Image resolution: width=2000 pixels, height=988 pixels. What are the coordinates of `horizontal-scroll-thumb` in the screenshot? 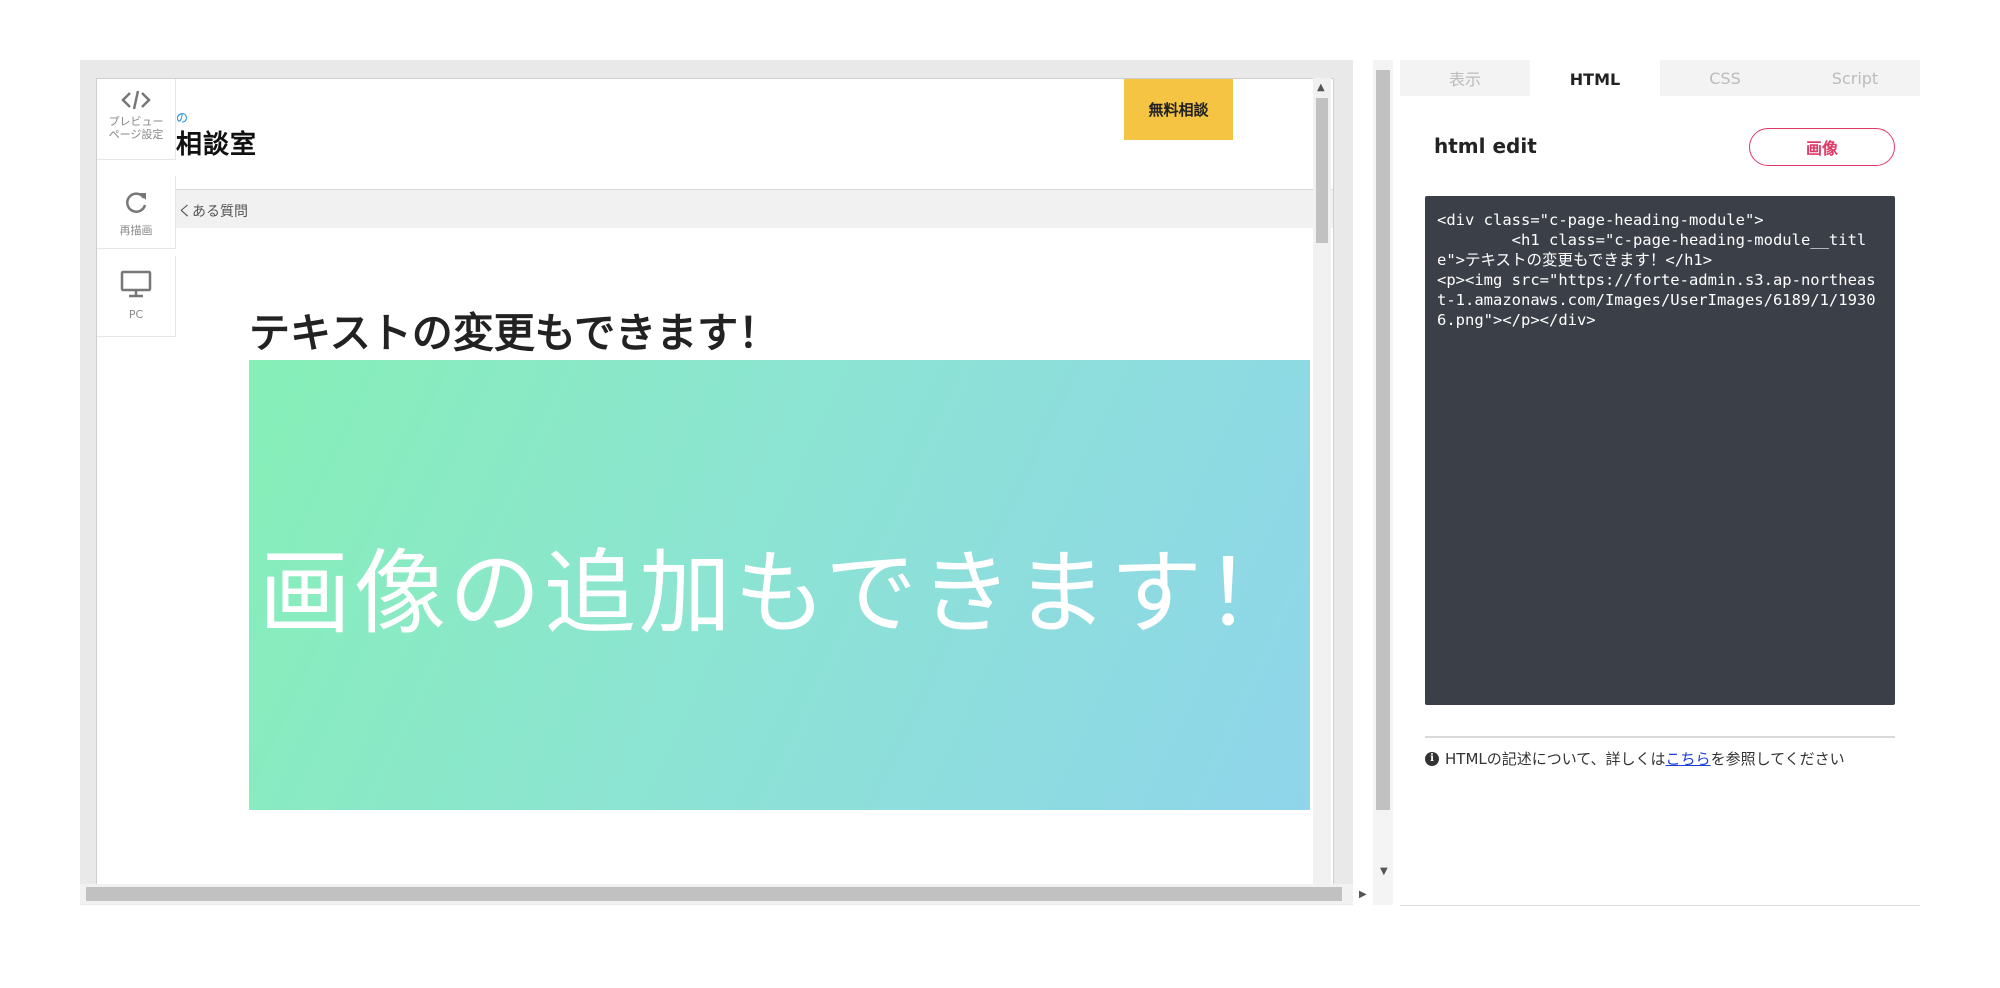 It's located at (714, 894).